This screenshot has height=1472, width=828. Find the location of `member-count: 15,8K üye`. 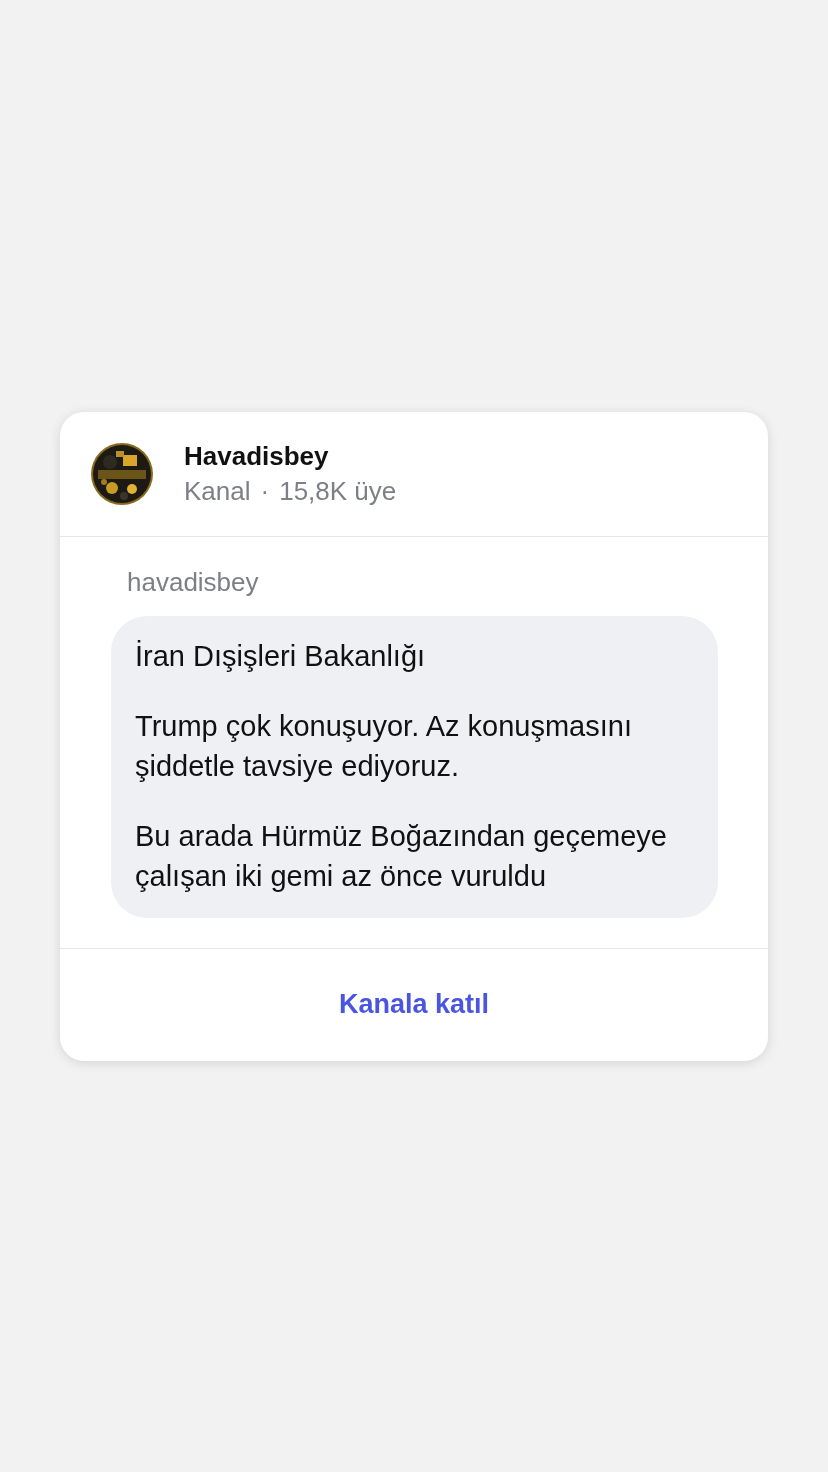

member-count: 15,8K üye is located at coordinates (338, 491).